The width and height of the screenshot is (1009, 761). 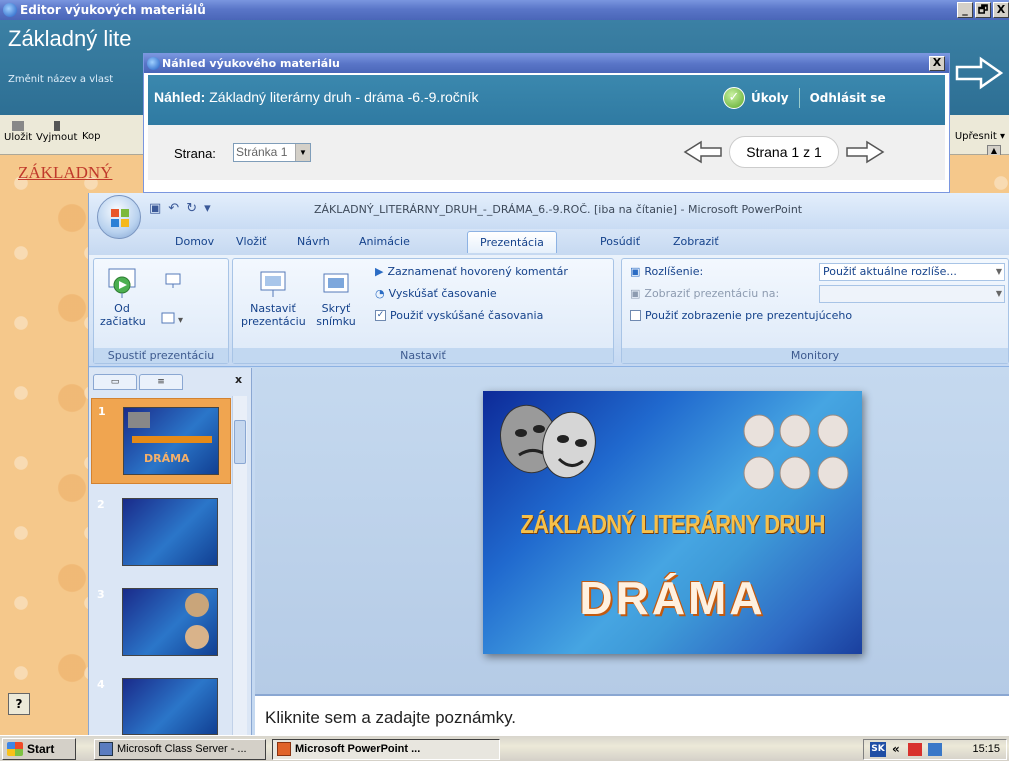 What do you see at coordinates (703, 152) in the screenshot?
I see `prev-arrow-icon` at bounding box center [703, 152].